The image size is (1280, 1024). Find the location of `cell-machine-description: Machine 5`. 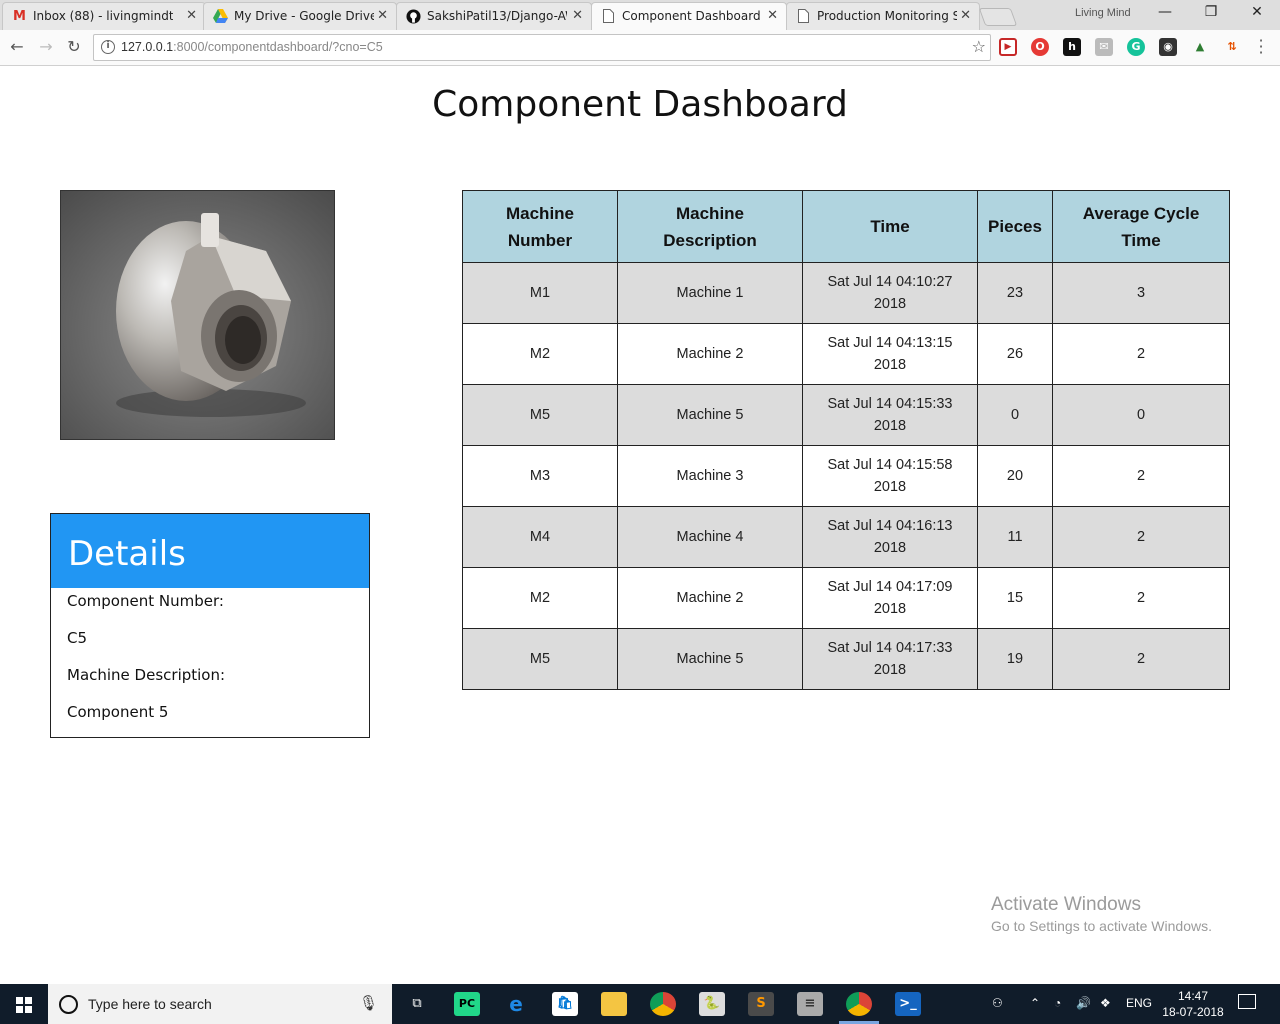

cell-machine-description: Machine 5 is located at coordinates (710, 659).